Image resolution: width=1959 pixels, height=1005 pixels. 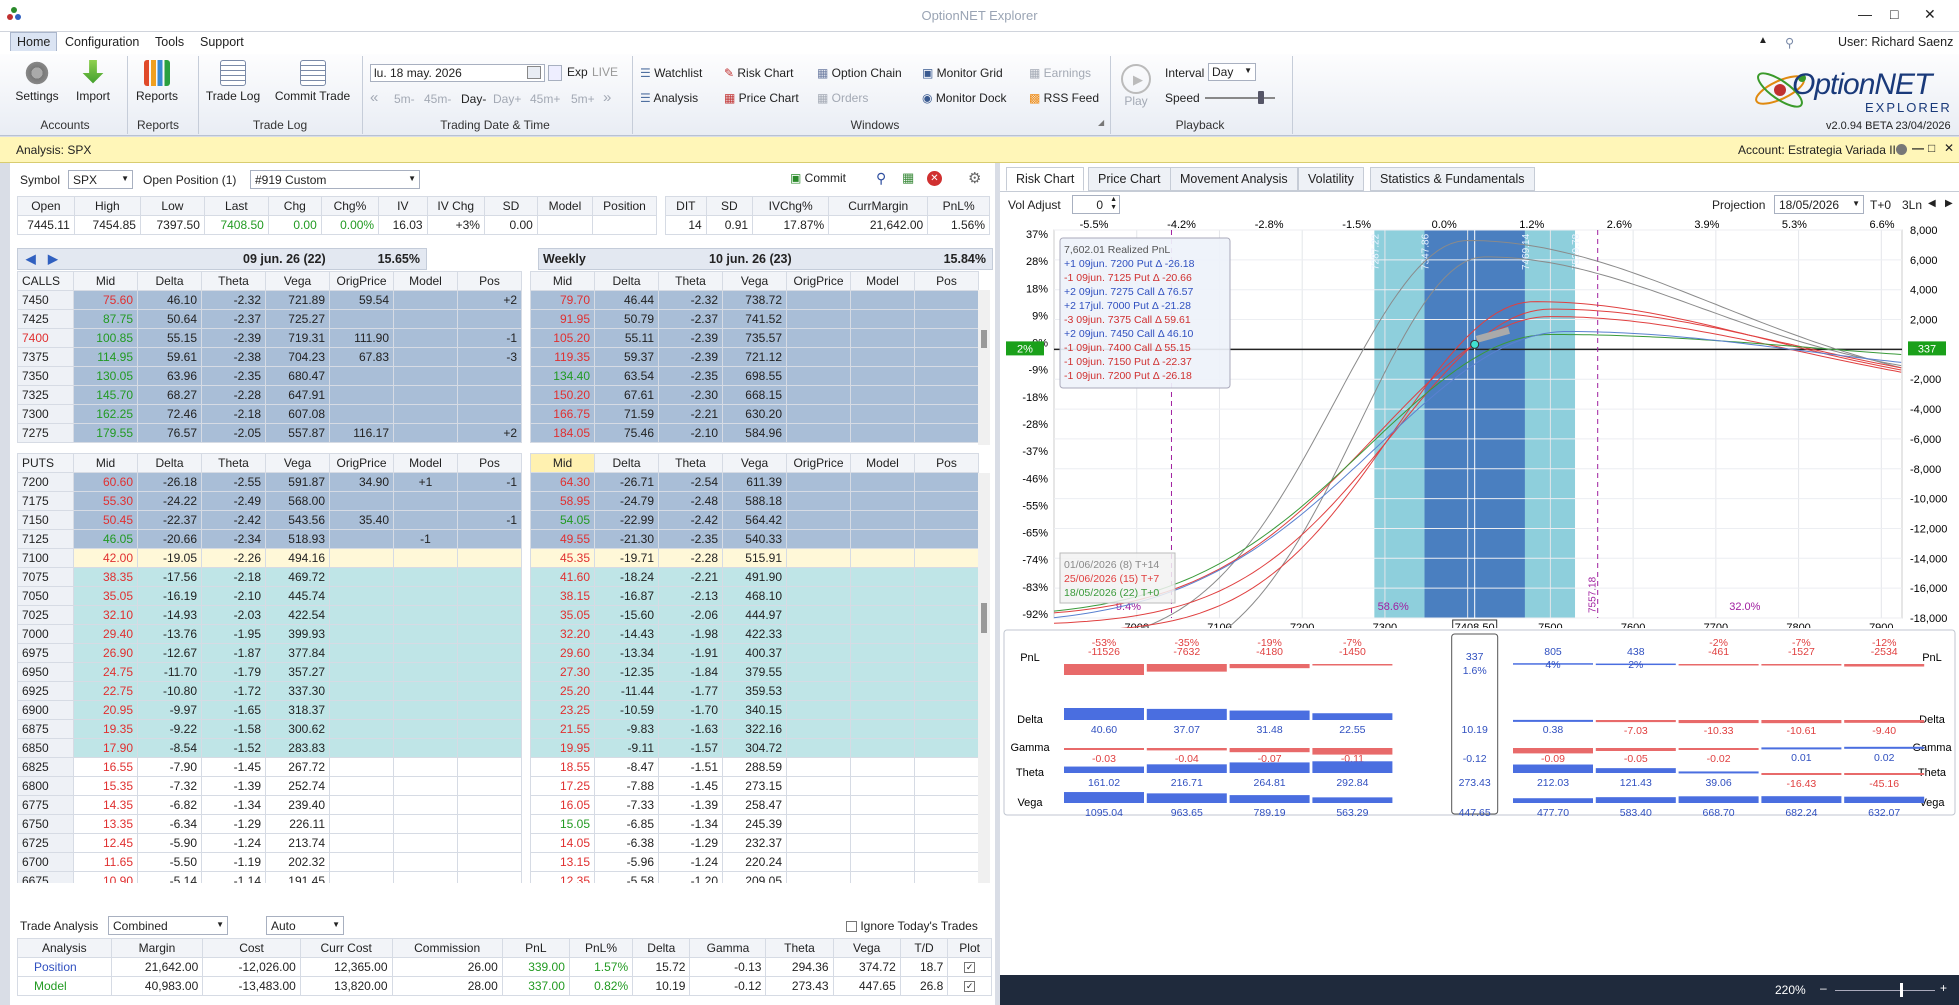 What do you see at coordinates (754, 414) in the screenshot?
I see `option-cell: 630.20` at bounding box center [754, 414].